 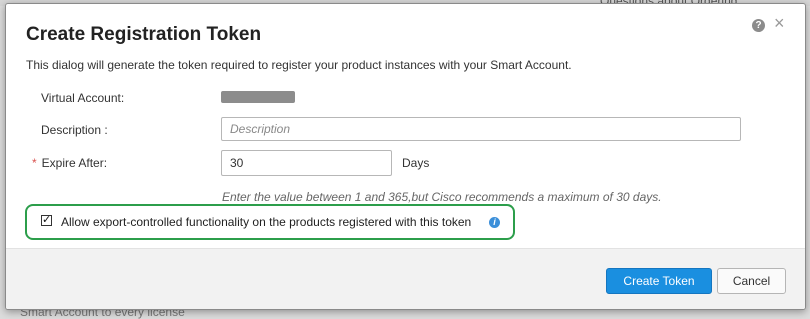 I want to click on help-icon: ?, so click(x=758, y=25).